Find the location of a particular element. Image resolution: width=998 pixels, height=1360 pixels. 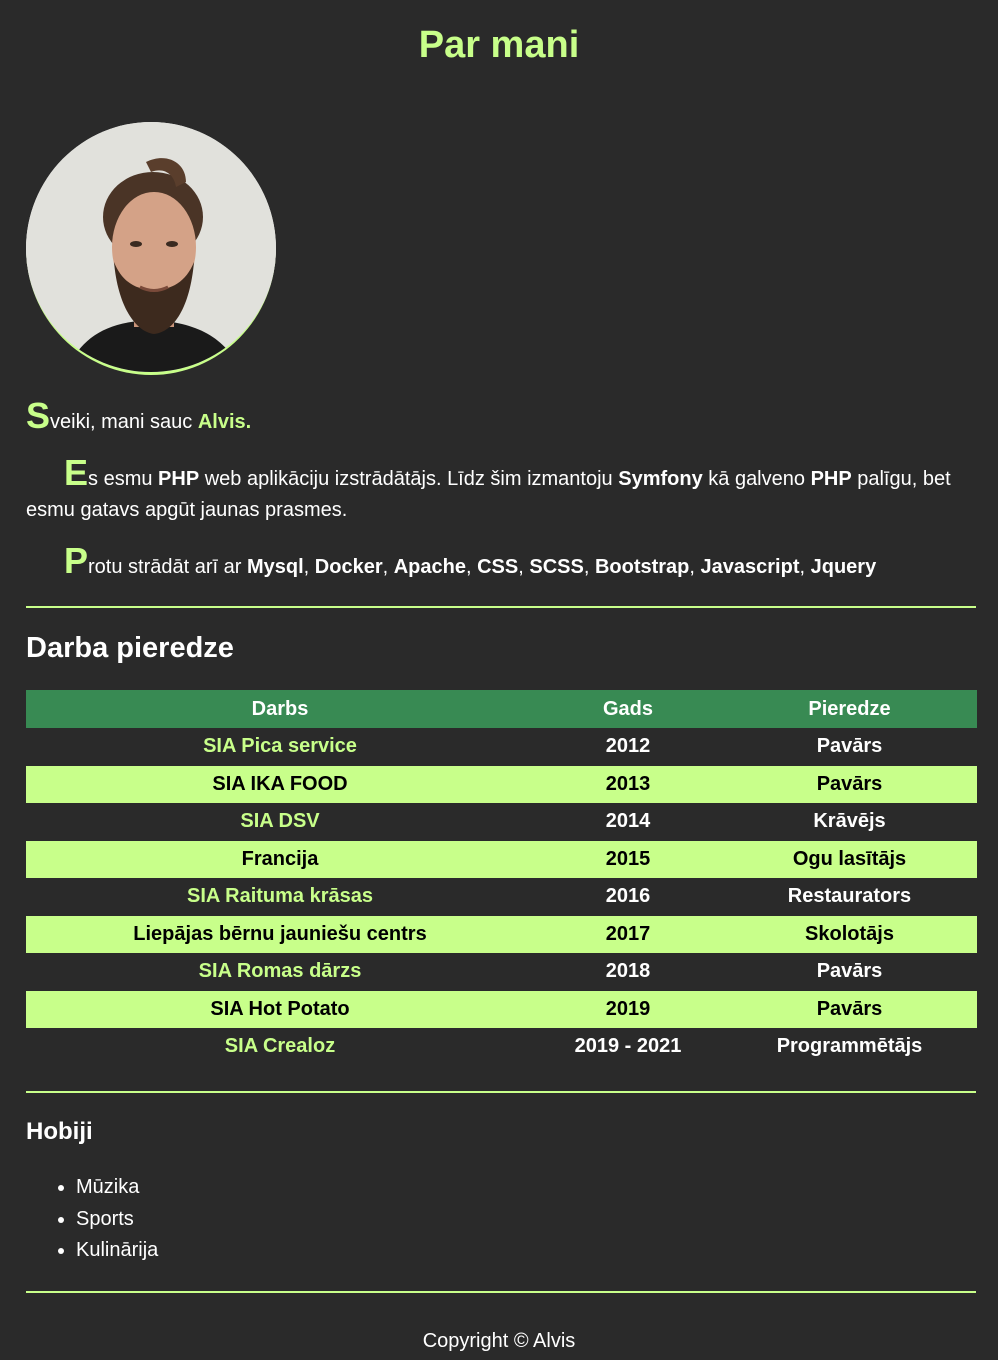

table-cell-role: Programmētājs is located at coordinates (849, 1046).